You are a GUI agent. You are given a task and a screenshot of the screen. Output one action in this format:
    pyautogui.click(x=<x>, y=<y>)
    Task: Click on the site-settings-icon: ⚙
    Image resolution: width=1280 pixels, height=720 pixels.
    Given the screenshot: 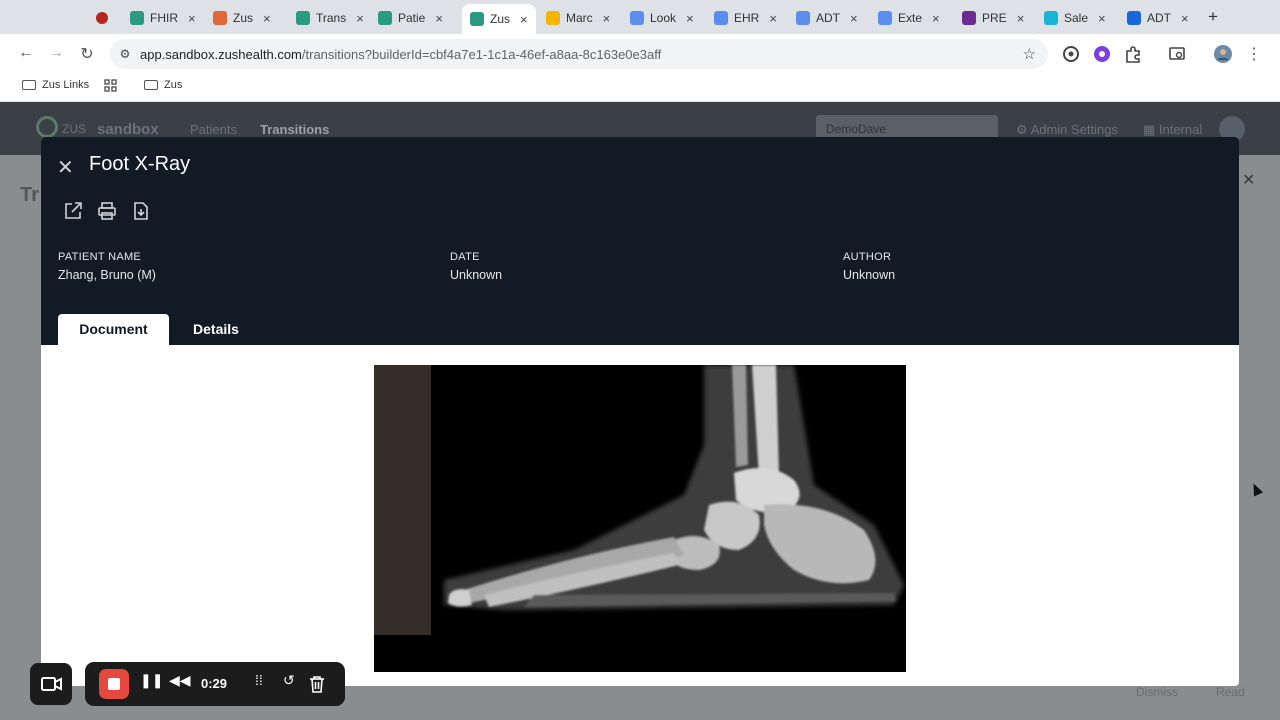 What is the action you would take?
    pyautogui.click(x=125, y=54)
    